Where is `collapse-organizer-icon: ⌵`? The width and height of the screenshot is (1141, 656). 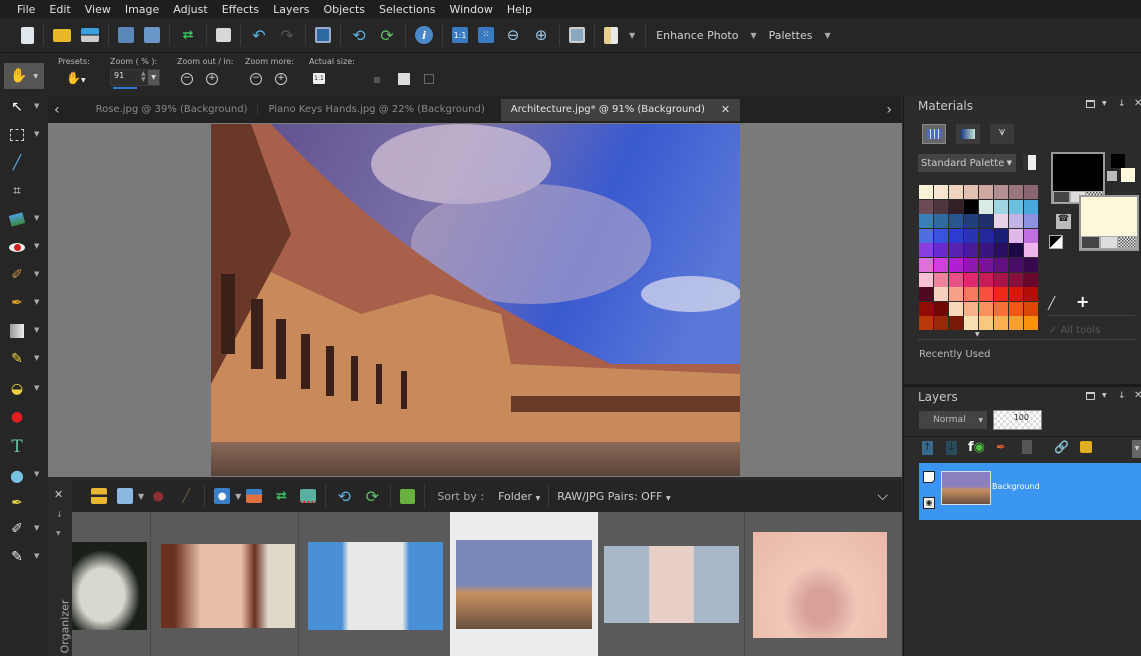 collapse-organizer-icon: ⌵ is located at coordinates (882, 496).